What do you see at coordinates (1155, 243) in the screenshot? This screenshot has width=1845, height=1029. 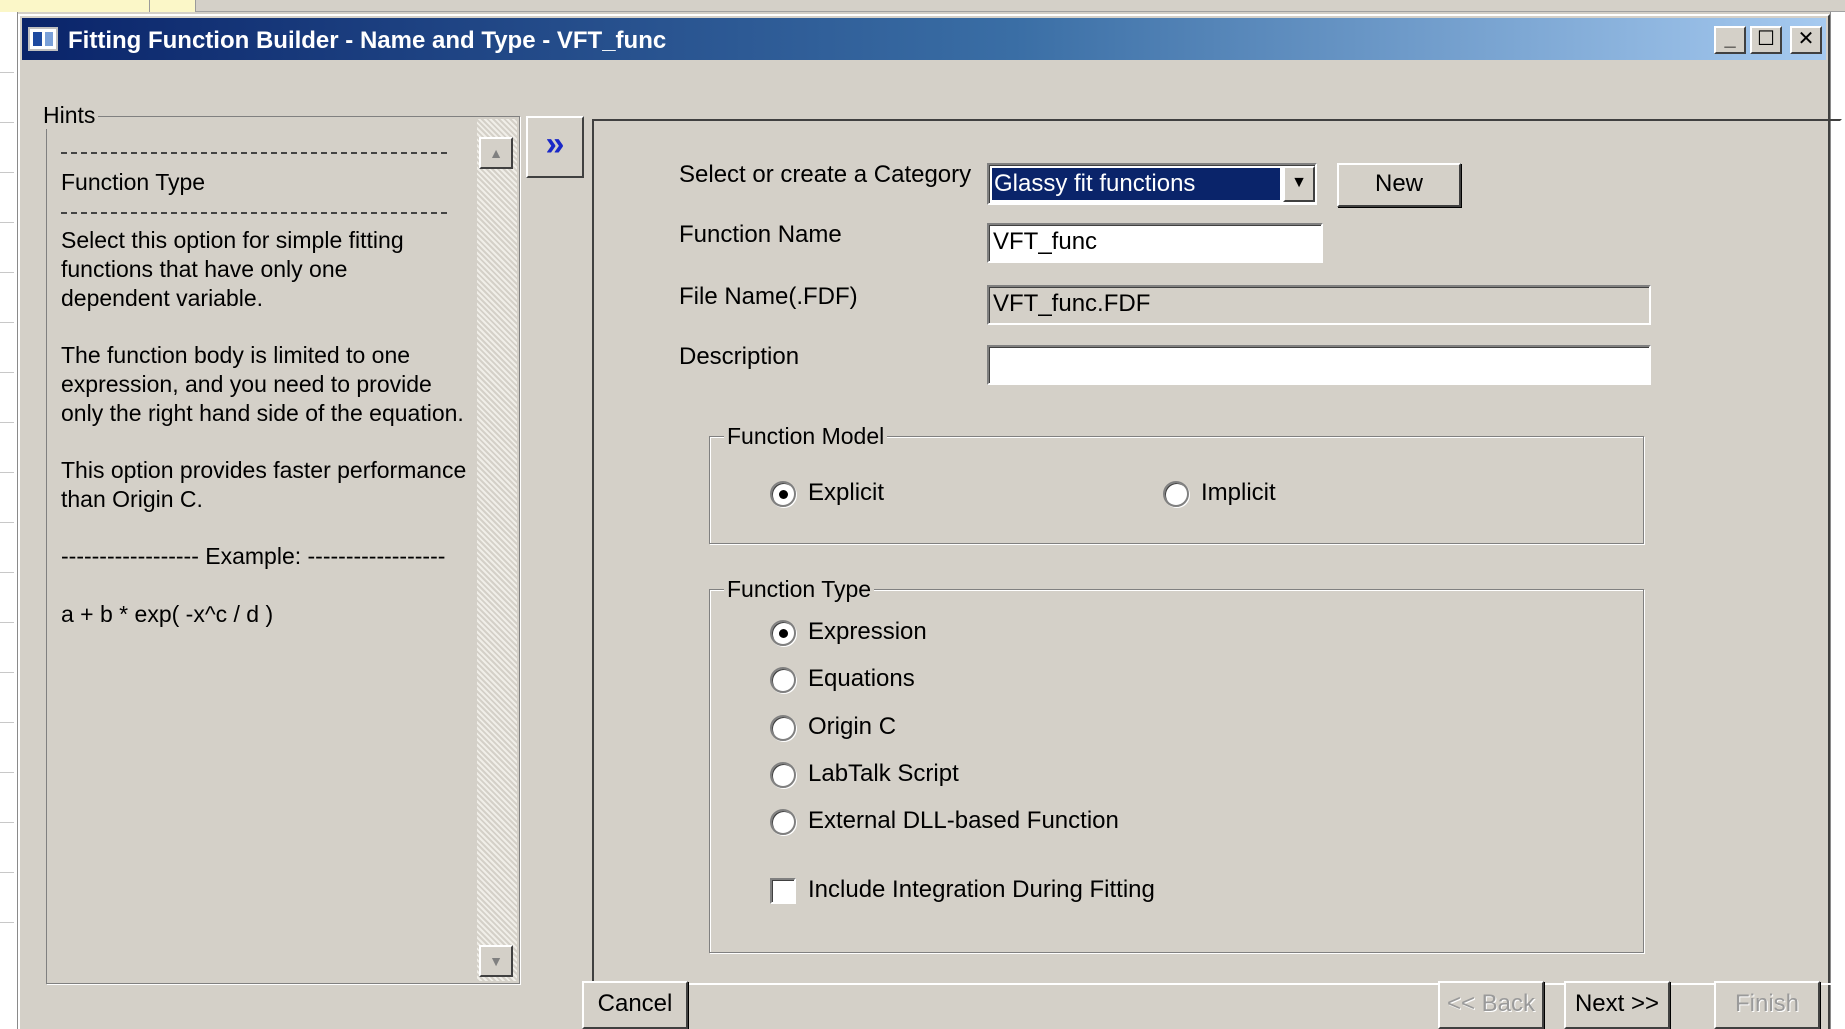 I see `function-name-input: VFT_func` at bounding box center [1155, 243].